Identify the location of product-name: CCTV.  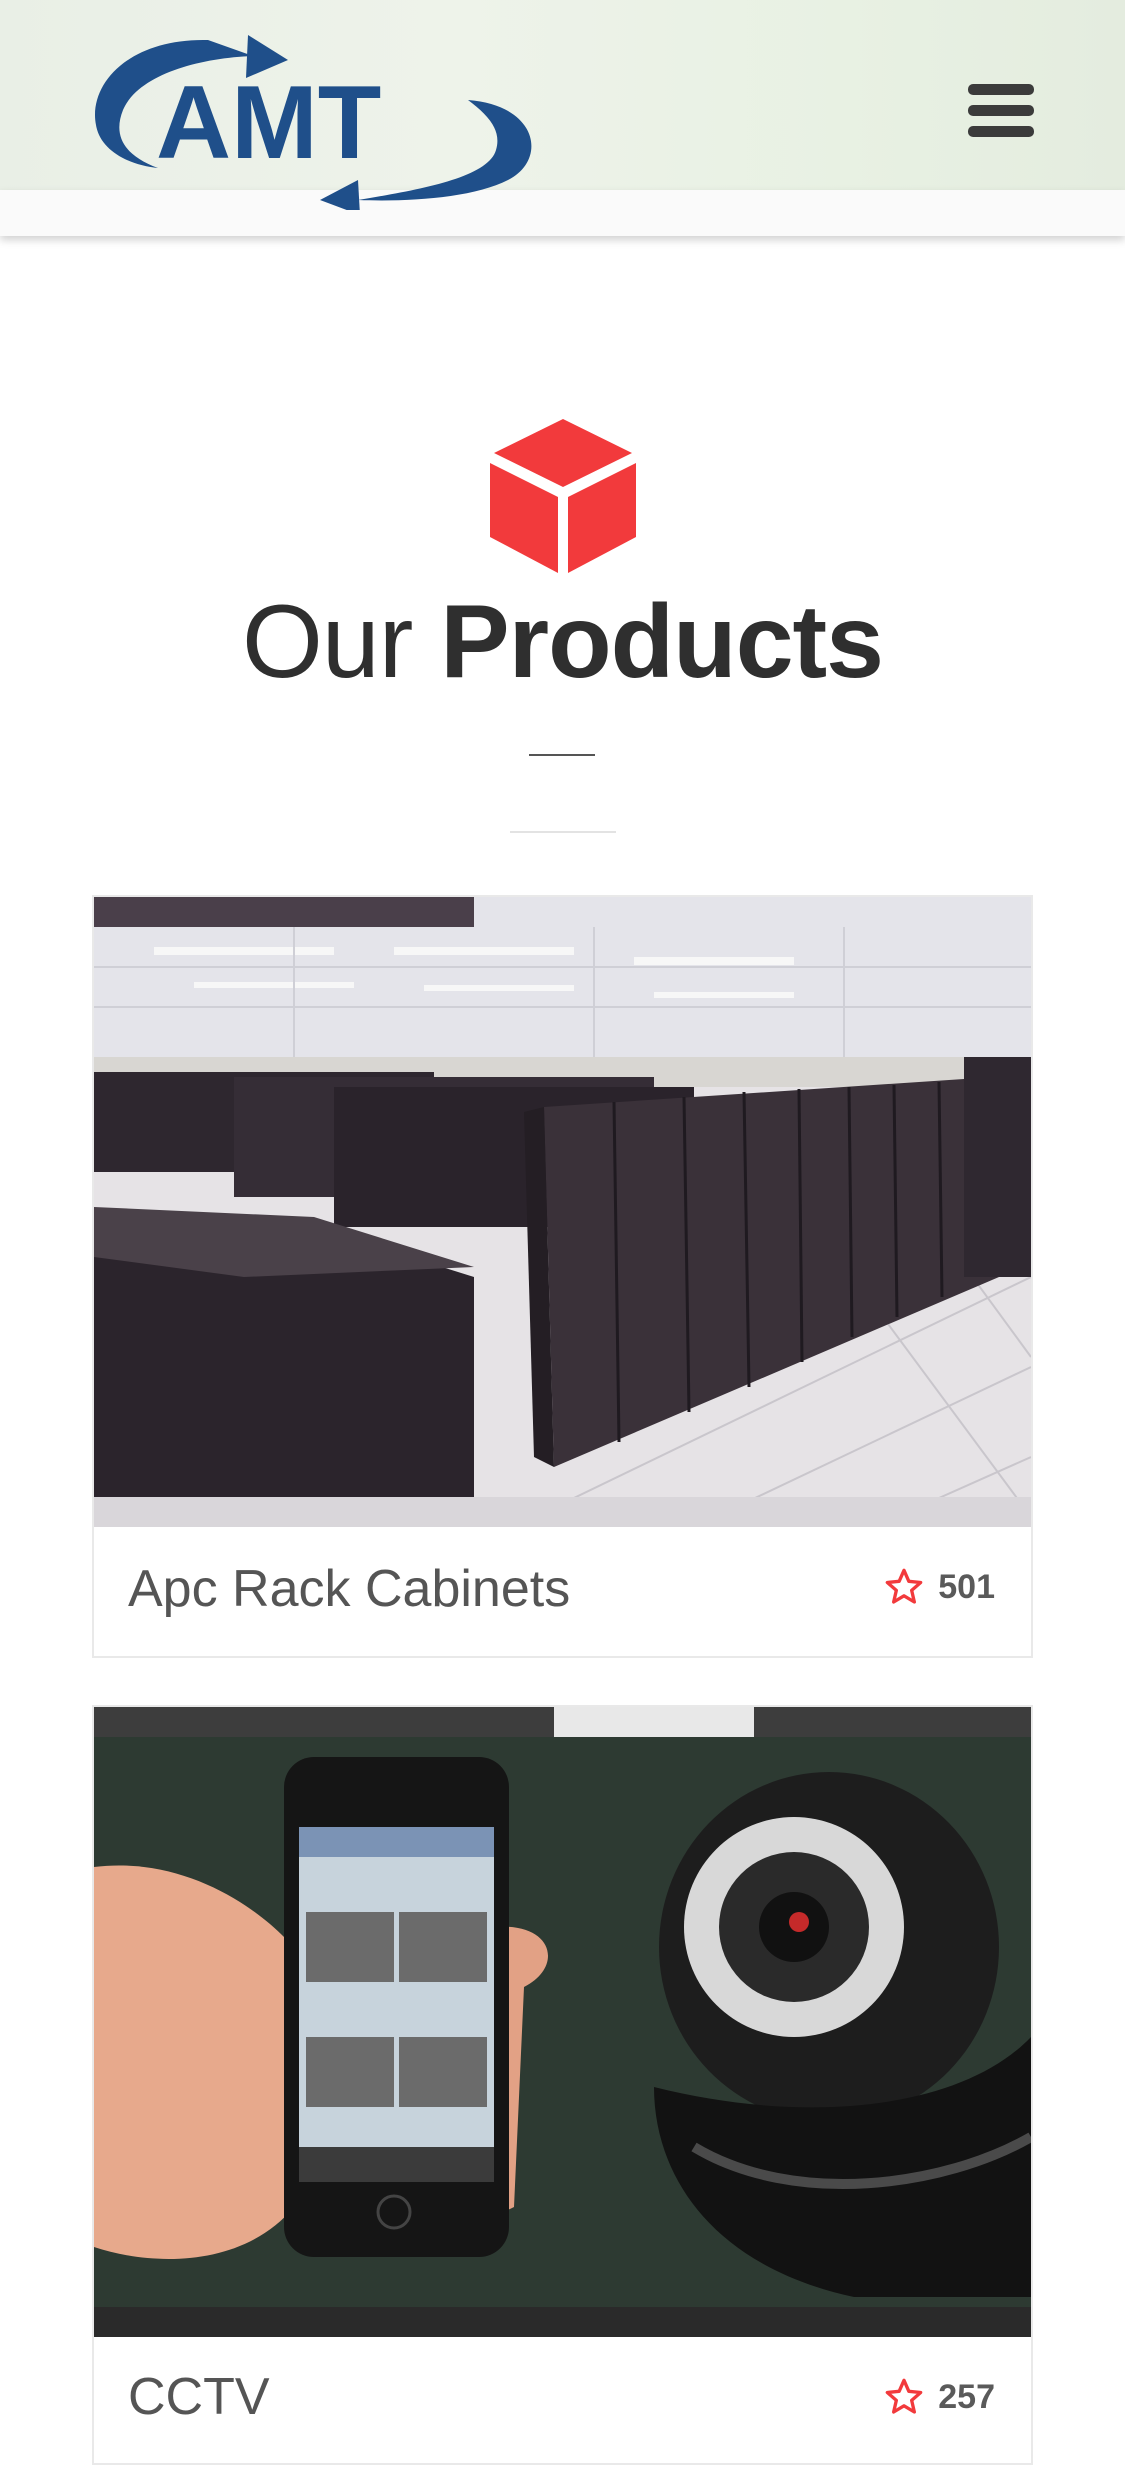
(199, 2397).